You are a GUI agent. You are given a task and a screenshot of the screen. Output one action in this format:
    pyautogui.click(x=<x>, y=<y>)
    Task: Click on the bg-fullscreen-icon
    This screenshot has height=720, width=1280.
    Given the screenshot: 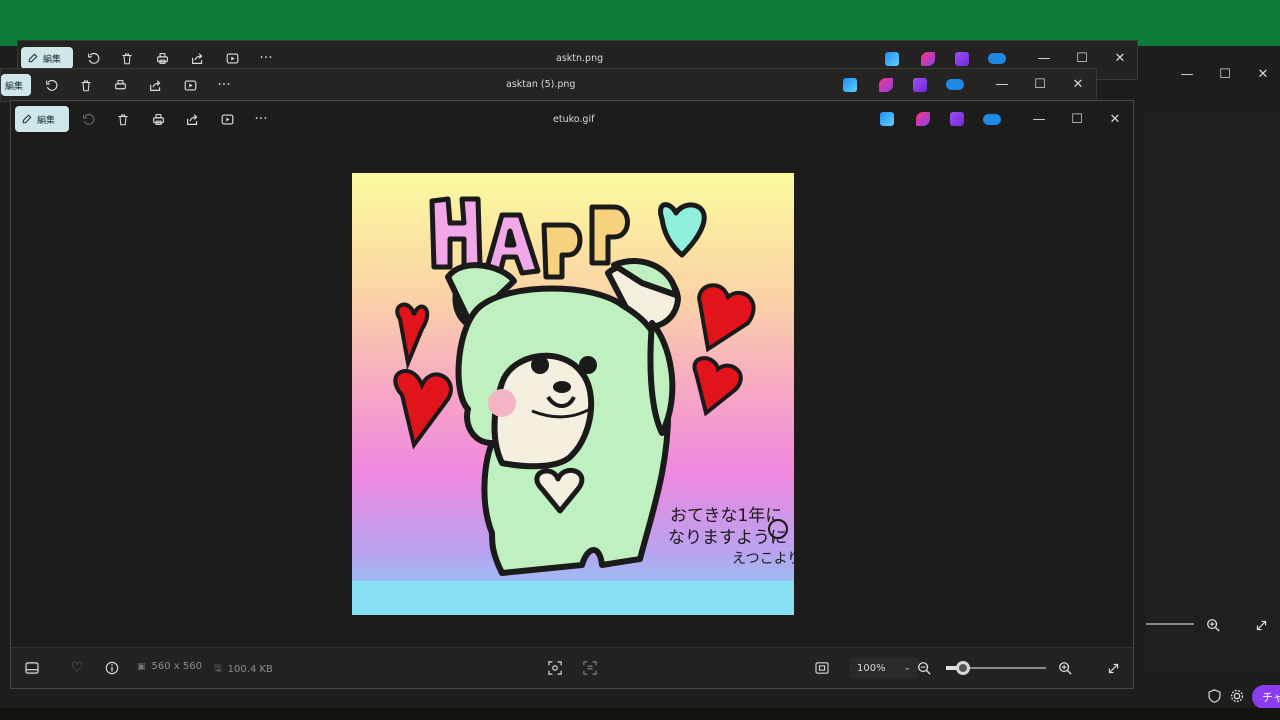 What is the action you would take?
    pyautogui.click(x=1261, y=625)
    